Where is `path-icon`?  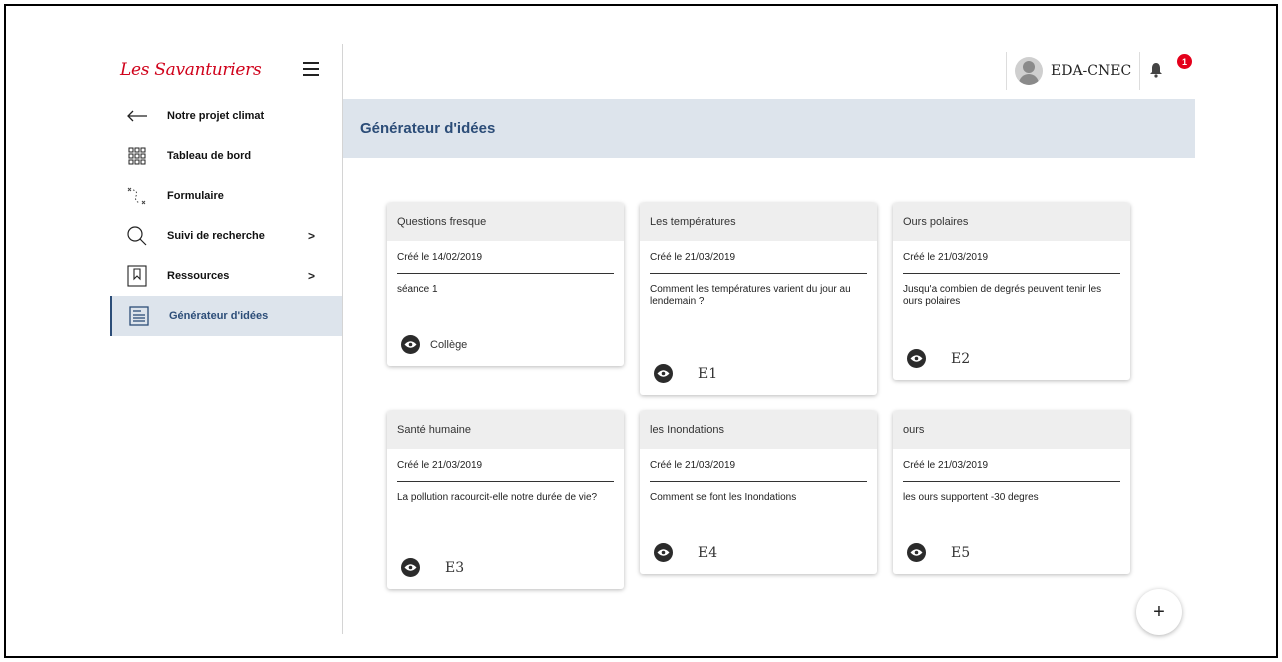
path-icon is located at coordinates (137, 196).